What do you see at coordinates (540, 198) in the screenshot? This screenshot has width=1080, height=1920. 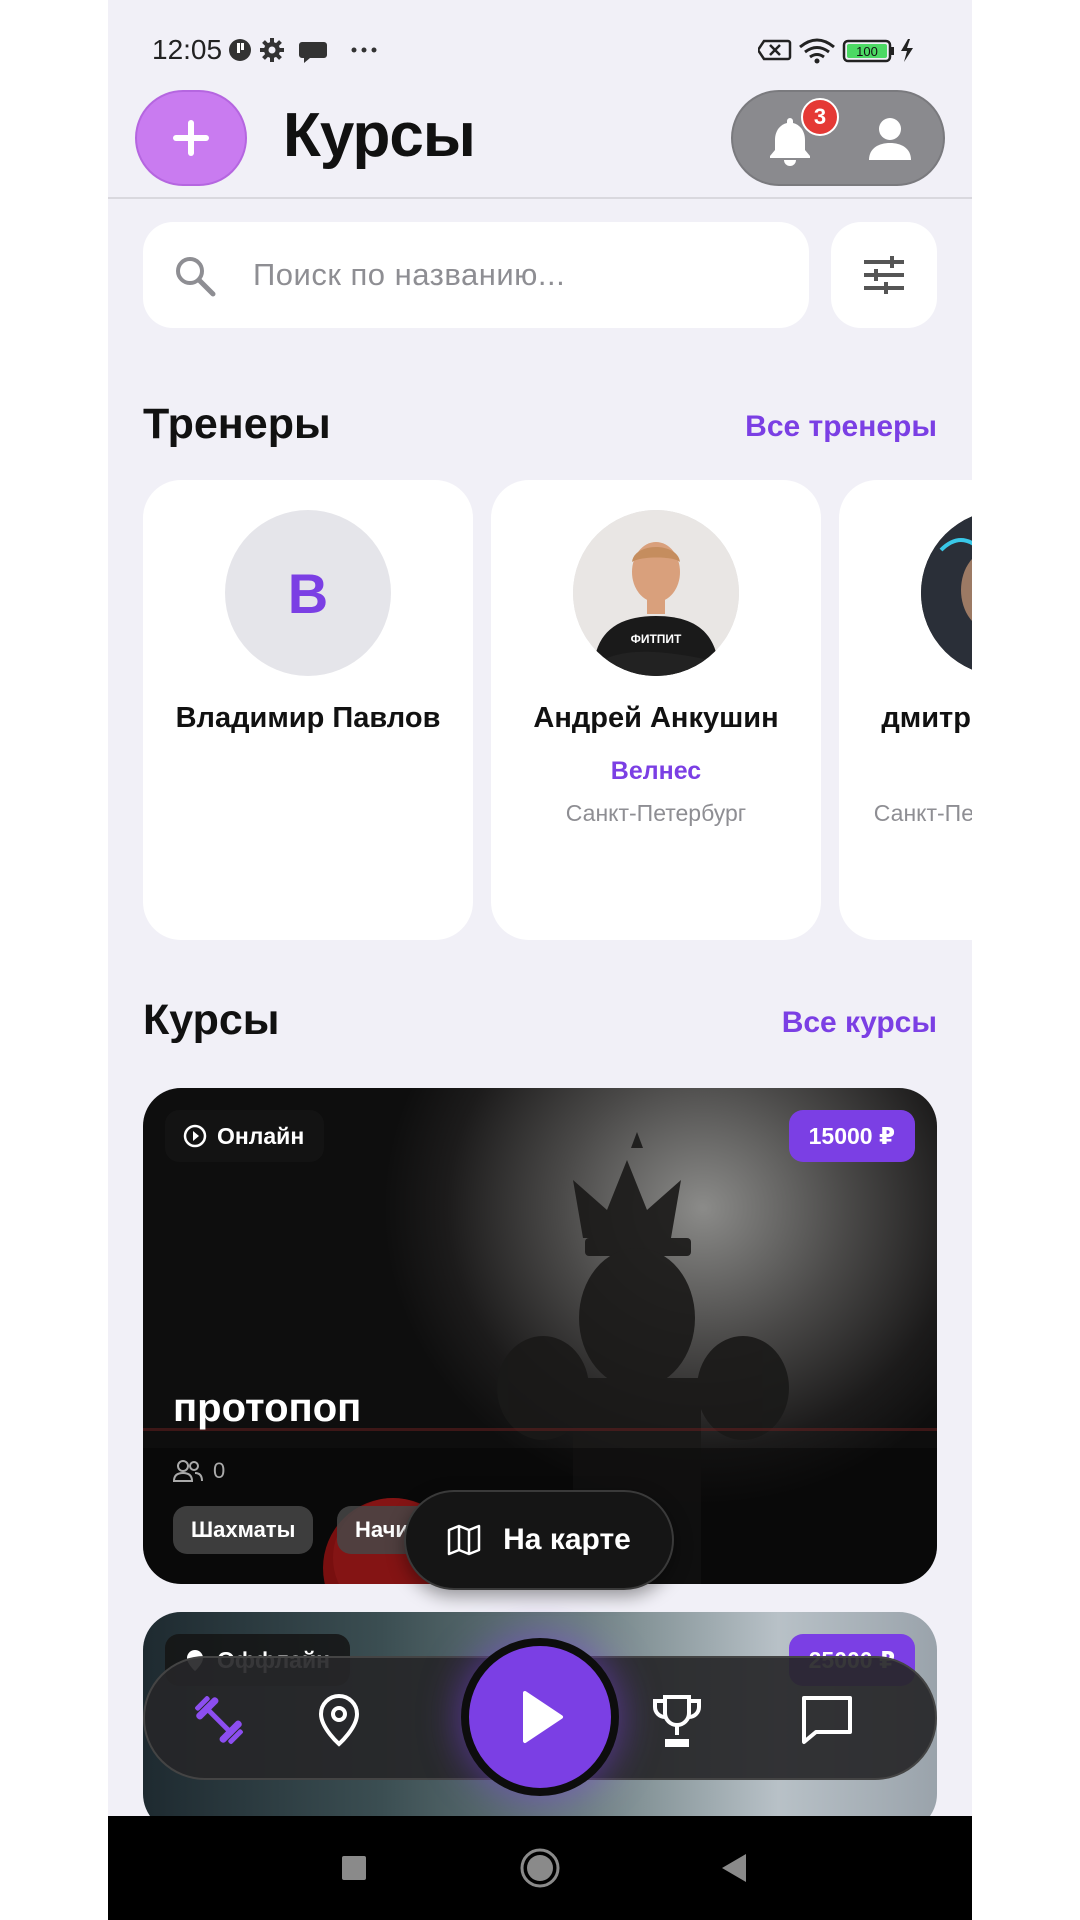 I see `header-divider` at bounding box center [540, 198].